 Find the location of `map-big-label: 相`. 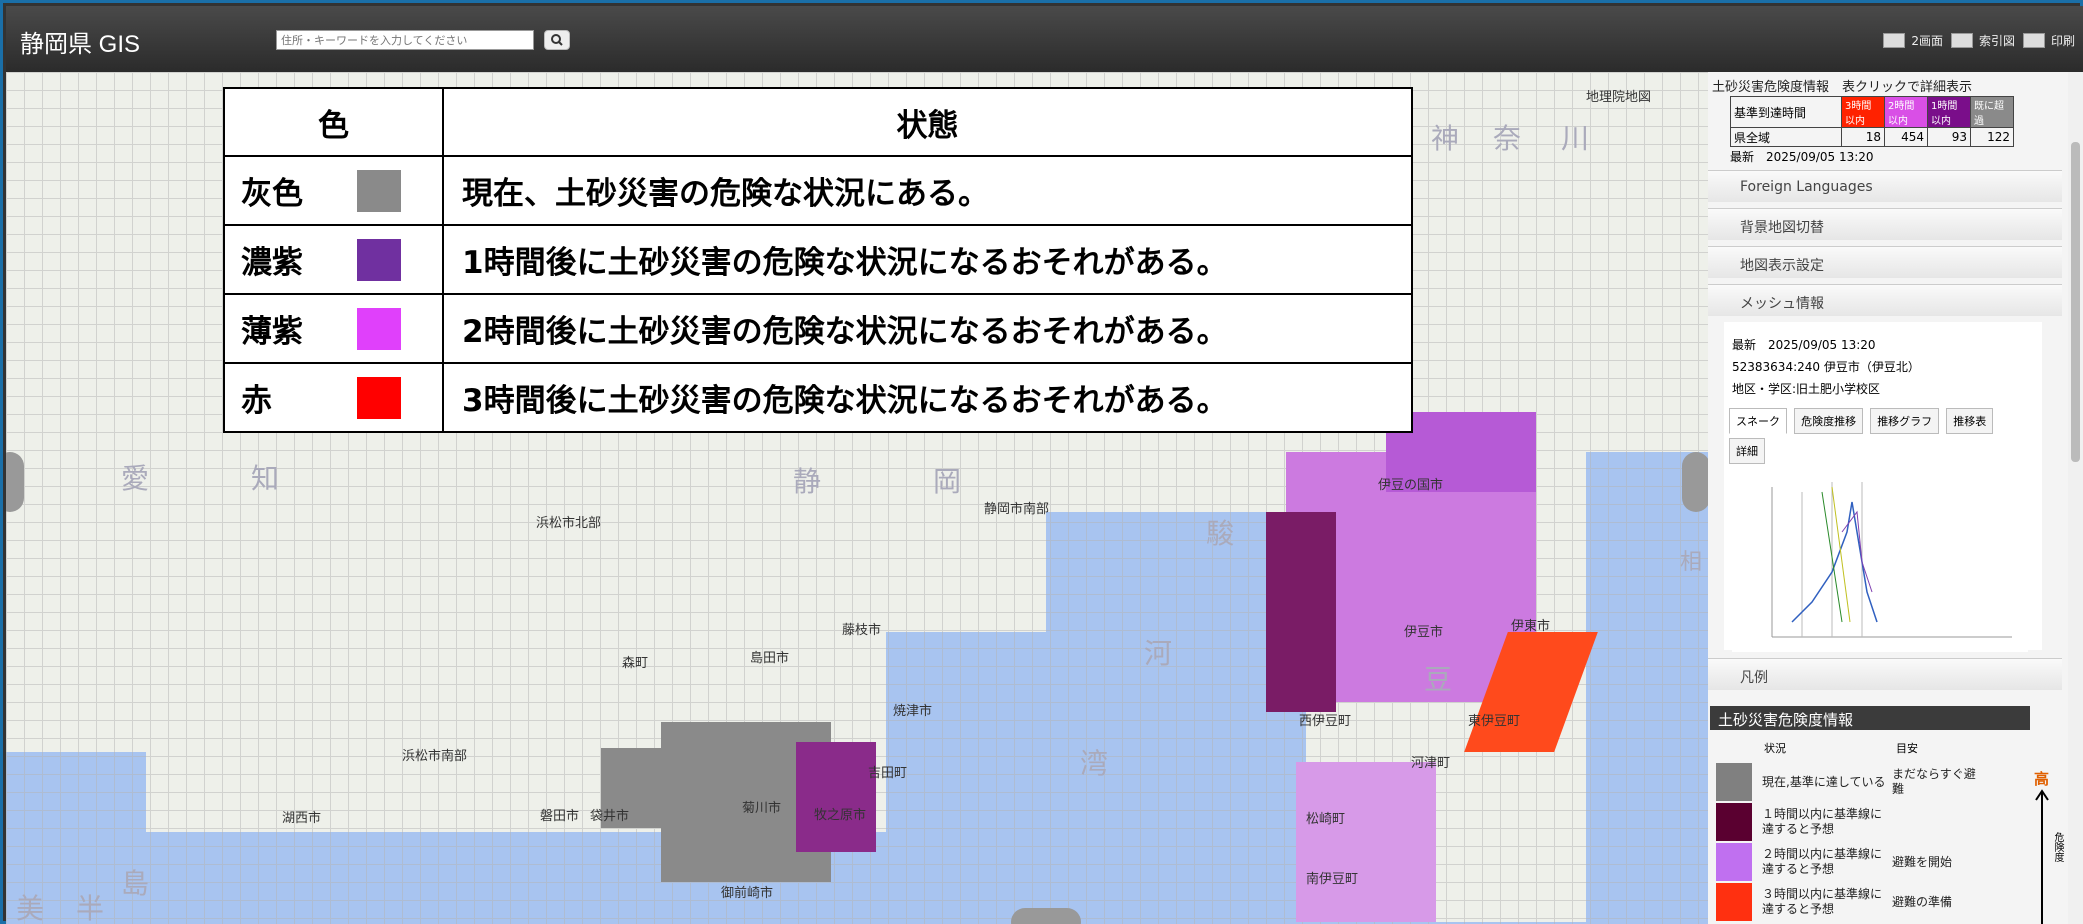

map-big-label: 相 is located at coordinates (1694, 560).